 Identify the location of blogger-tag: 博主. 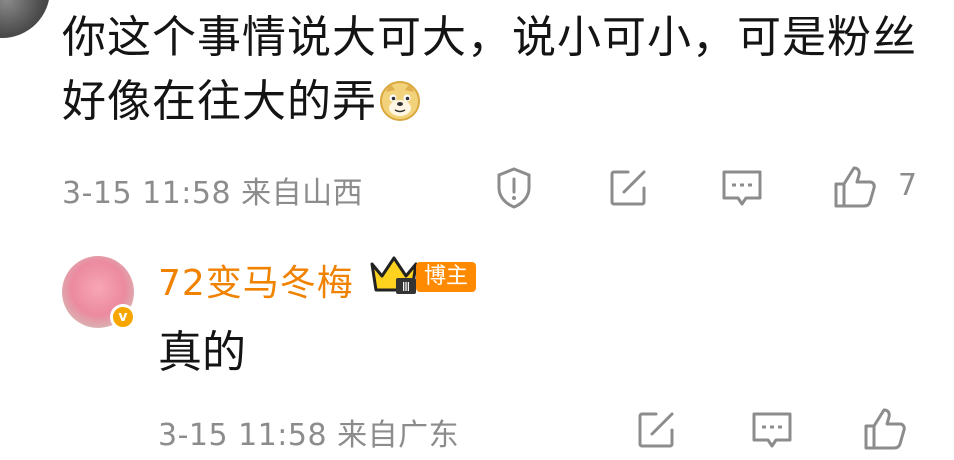
(446, 277).